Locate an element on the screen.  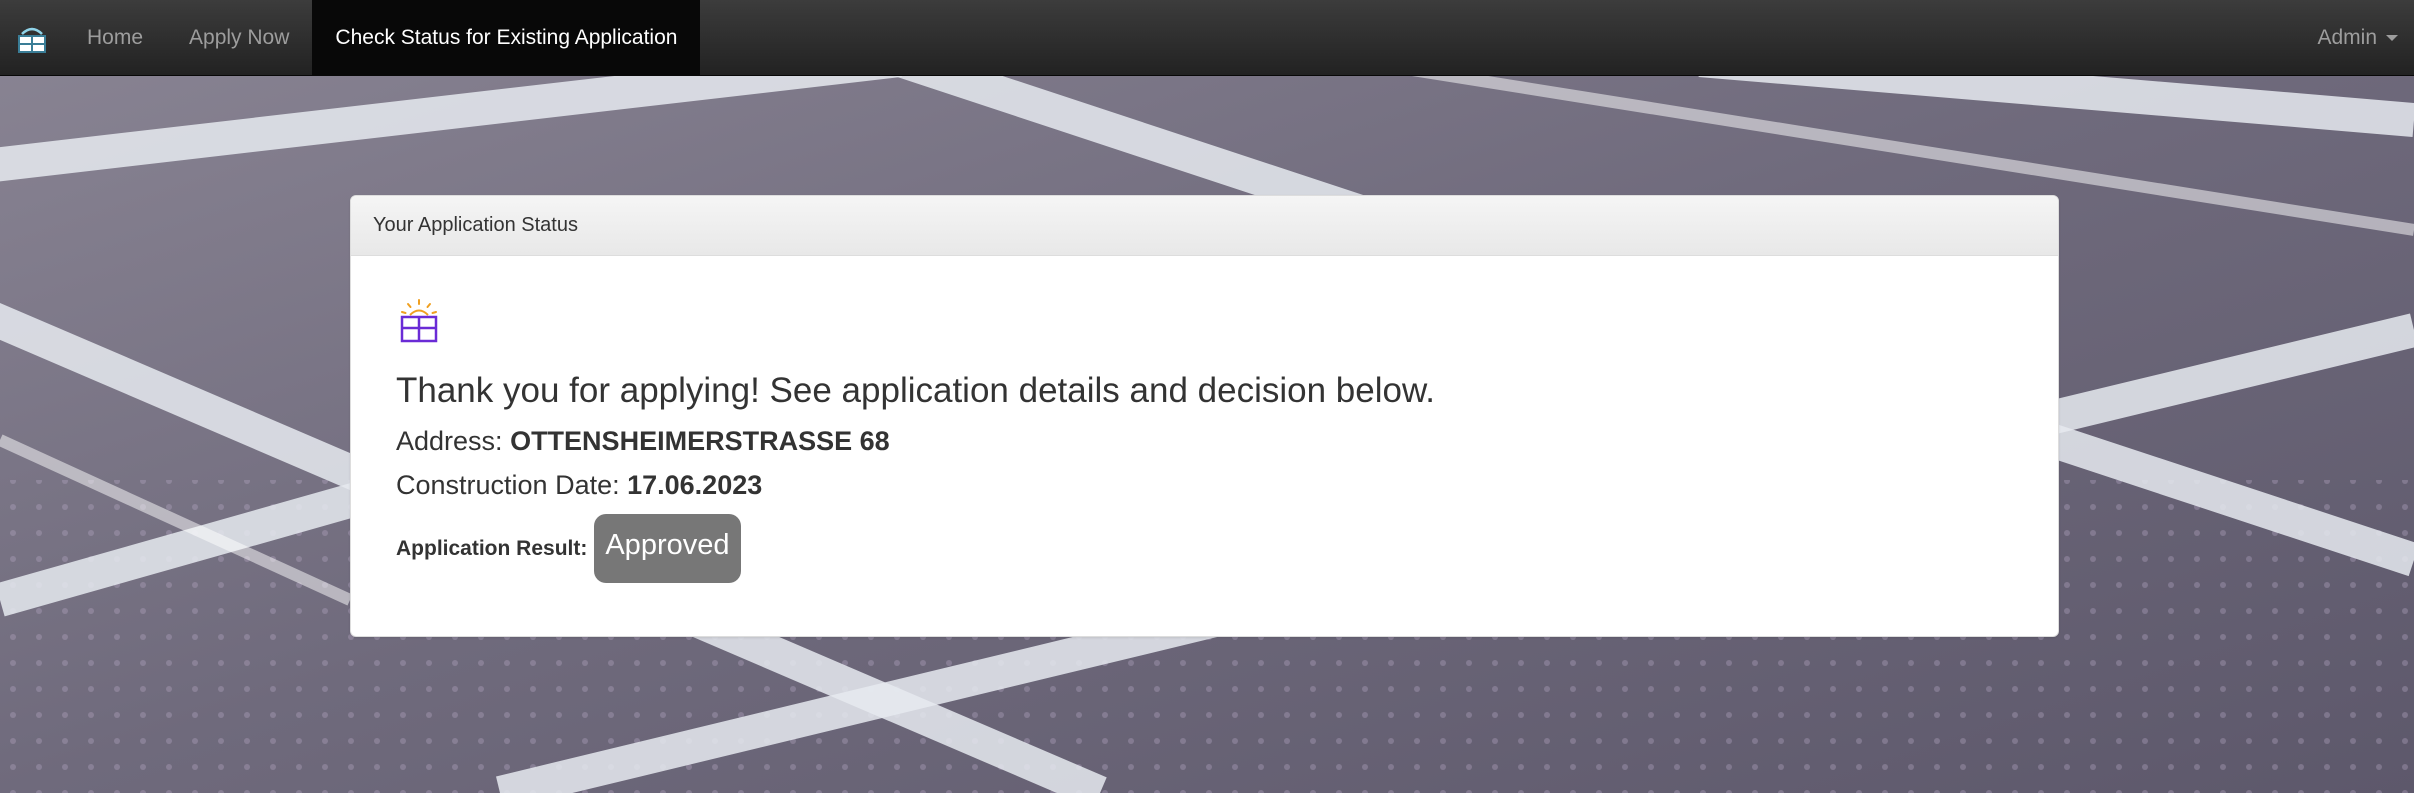
address-label: Address: is located at coordinates (453, 441).